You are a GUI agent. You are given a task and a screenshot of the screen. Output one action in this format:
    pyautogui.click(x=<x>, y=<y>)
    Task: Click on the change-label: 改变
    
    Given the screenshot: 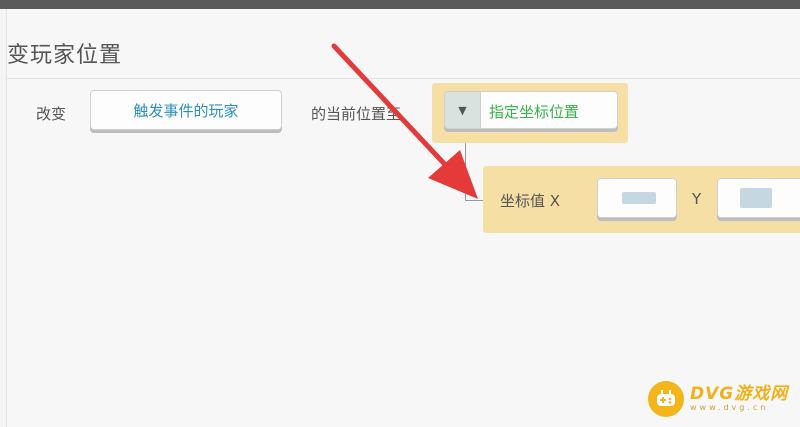 What is the action you would take?
    pyautogui.click(x=51, y=114)
    